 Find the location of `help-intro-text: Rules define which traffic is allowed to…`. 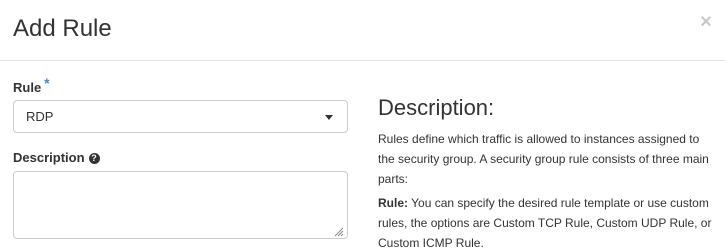

help-intro-text: Rules define which traffic is allowed to… is located at coordinates (543, 159).